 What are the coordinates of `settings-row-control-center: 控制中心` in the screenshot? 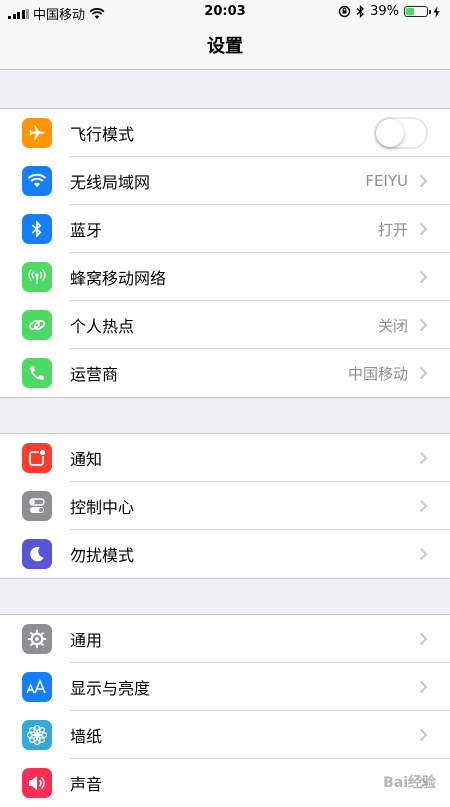 It's located at (225, 506).